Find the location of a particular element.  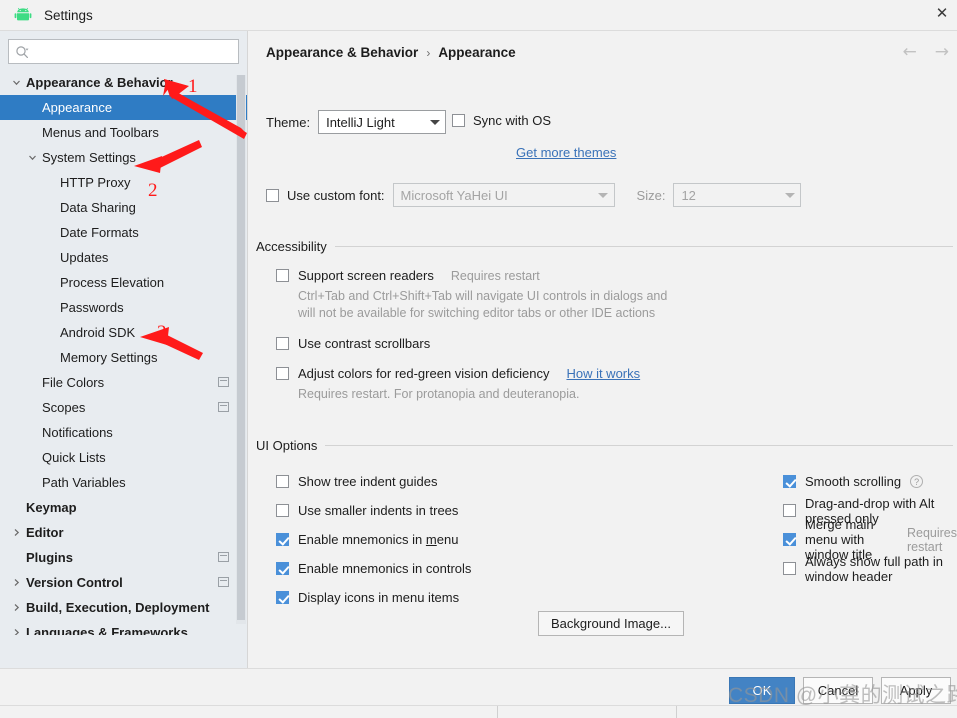

sidebar-item-passwords: Passwords is located at coordinates (123, 307).